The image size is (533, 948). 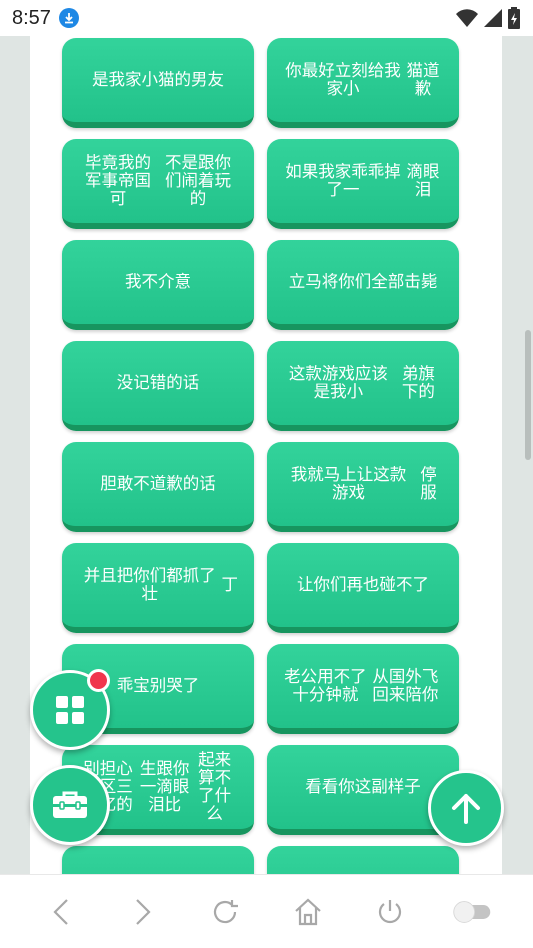 I want to click on home-icon, so click(x=307, y=911).